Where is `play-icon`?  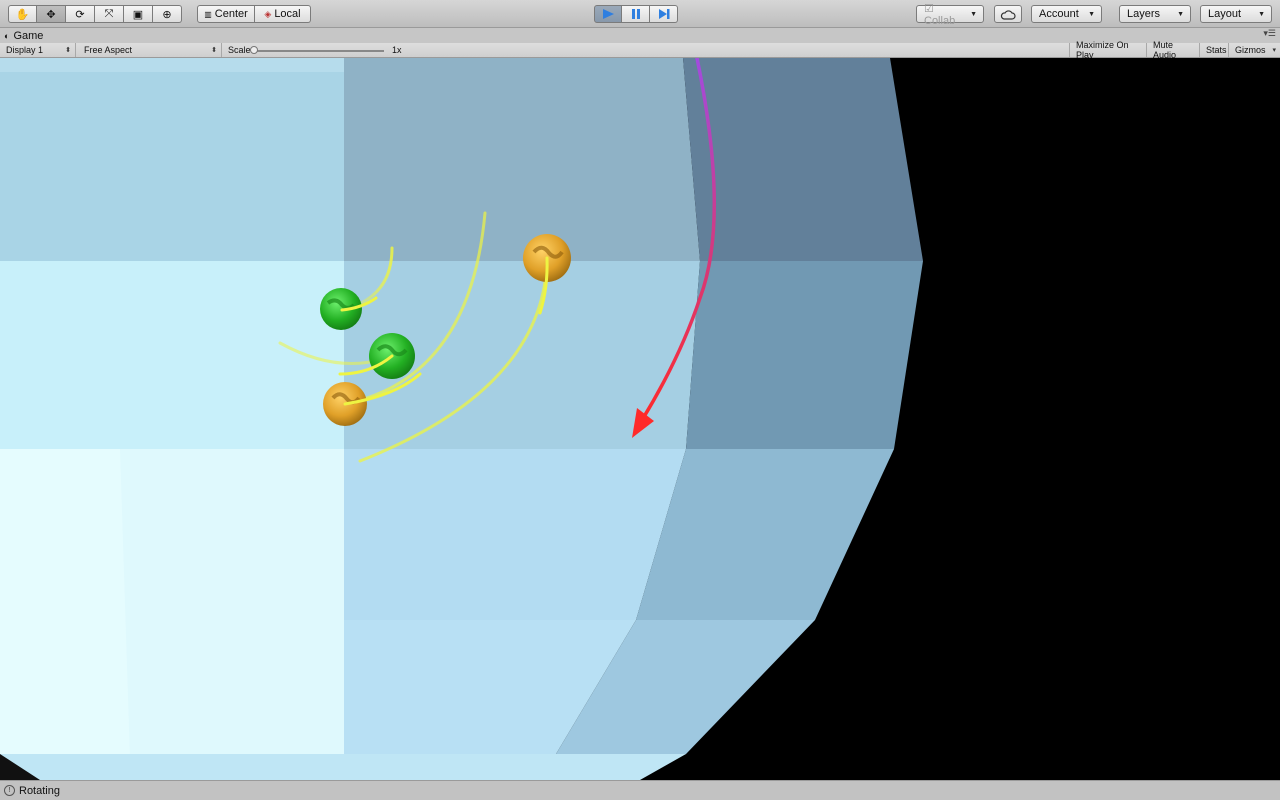 play-icon is located at coordinates (608, 14).